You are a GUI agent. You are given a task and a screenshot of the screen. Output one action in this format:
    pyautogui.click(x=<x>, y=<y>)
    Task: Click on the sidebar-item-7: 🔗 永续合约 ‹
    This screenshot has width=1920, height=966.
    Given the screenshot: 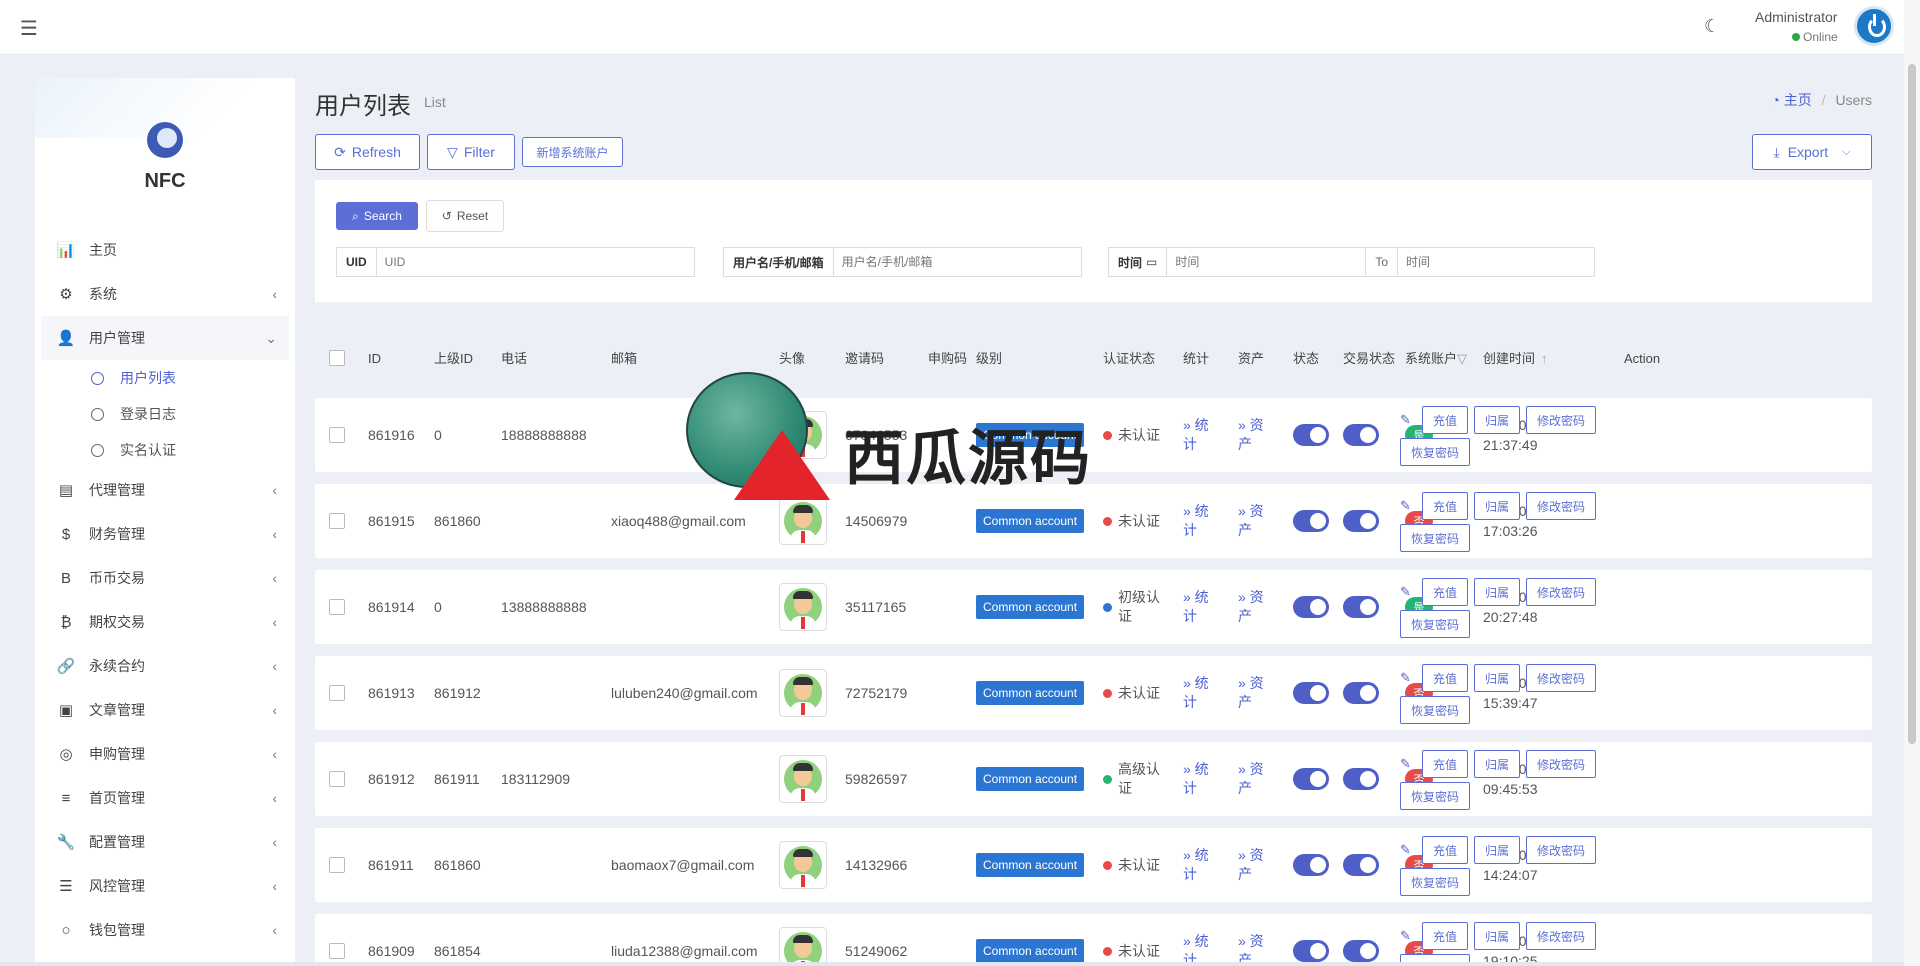 What is the action you would take?
    pyautogui.click(x=165, y=666)
    